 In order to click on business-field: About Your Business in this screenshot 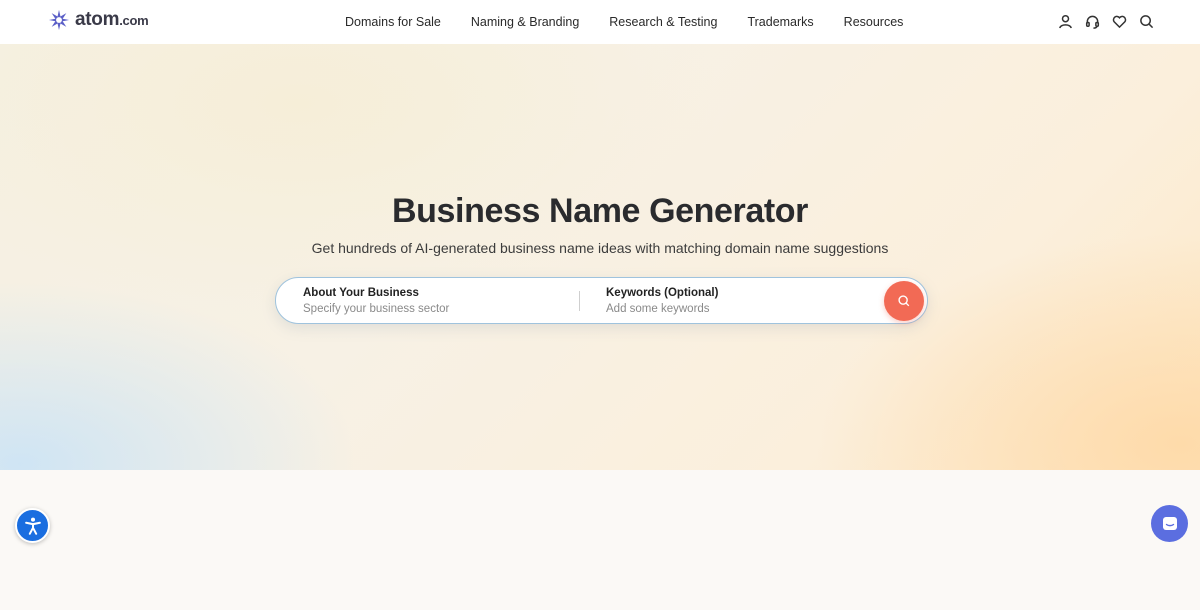, I will do `click(438, 301)`.